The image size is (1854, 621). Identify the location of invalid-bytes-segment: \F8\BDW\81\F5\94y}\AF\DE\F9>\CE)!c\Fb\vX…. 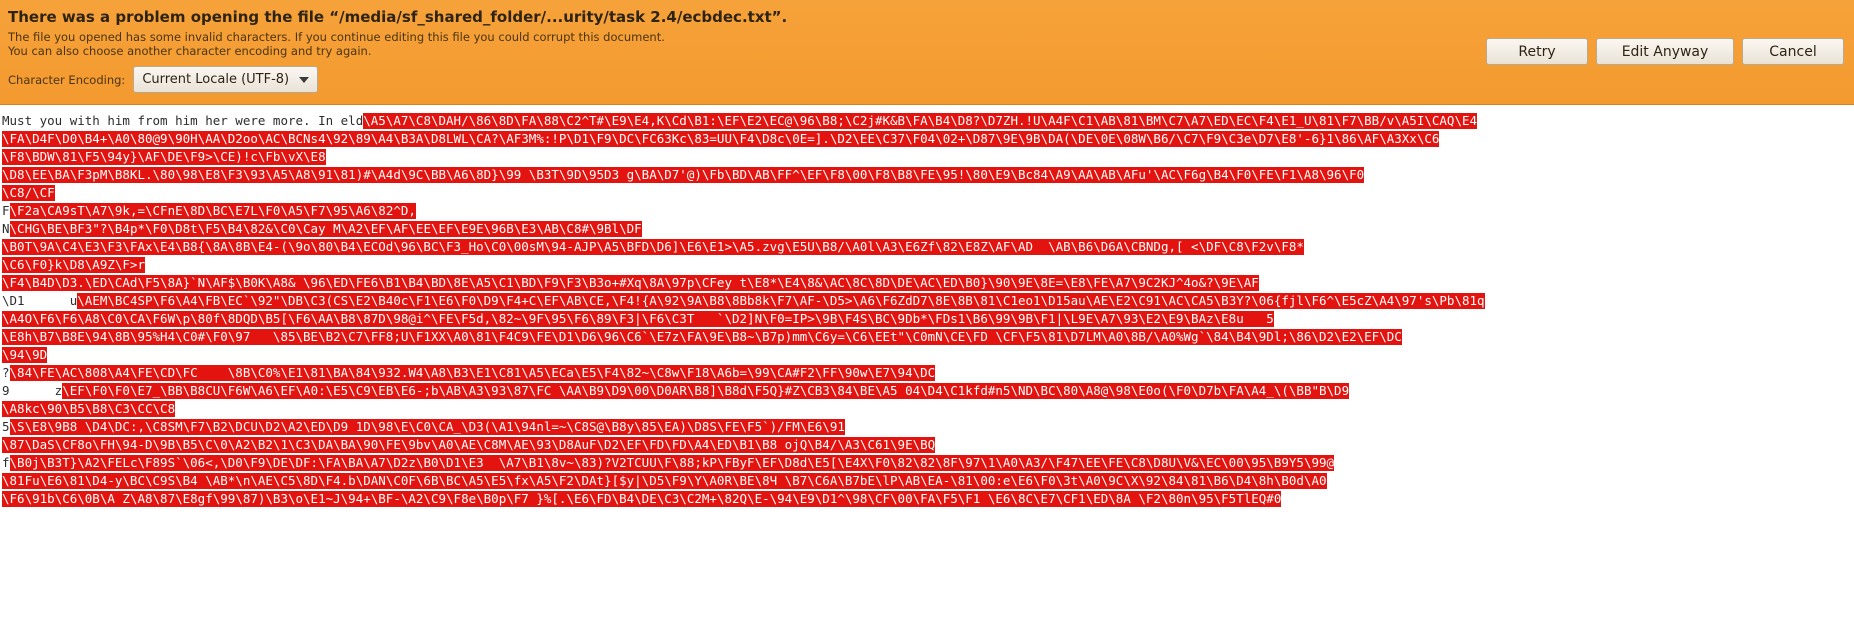
(164, 156).